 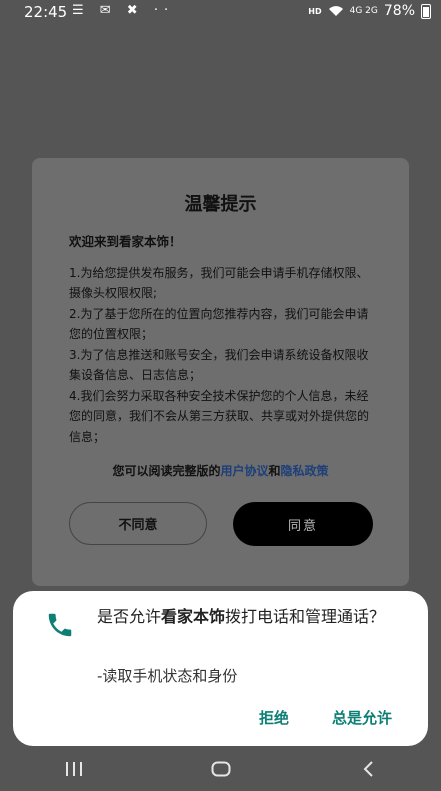 I want to click on back-icon, so click(x=368, y=769).